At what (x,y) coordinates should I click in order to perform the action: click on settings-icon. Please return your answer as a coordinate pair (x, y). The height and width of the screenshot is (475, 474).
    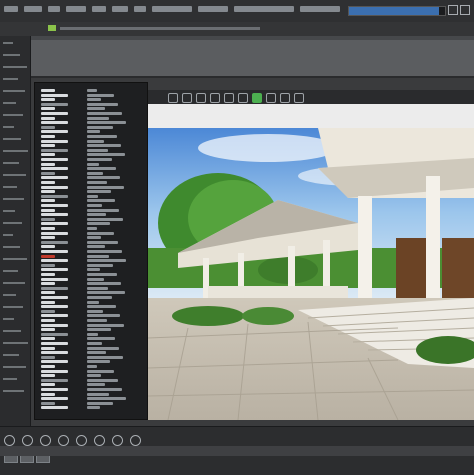
    Looking at the image, I should click on (135, 440).